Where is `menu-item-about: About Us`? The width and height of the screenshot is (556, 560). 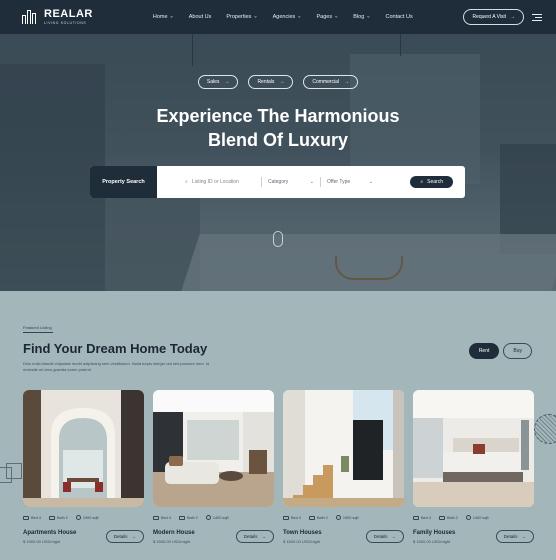
menu-item-about: About Us is located at coordinates (200, 17).